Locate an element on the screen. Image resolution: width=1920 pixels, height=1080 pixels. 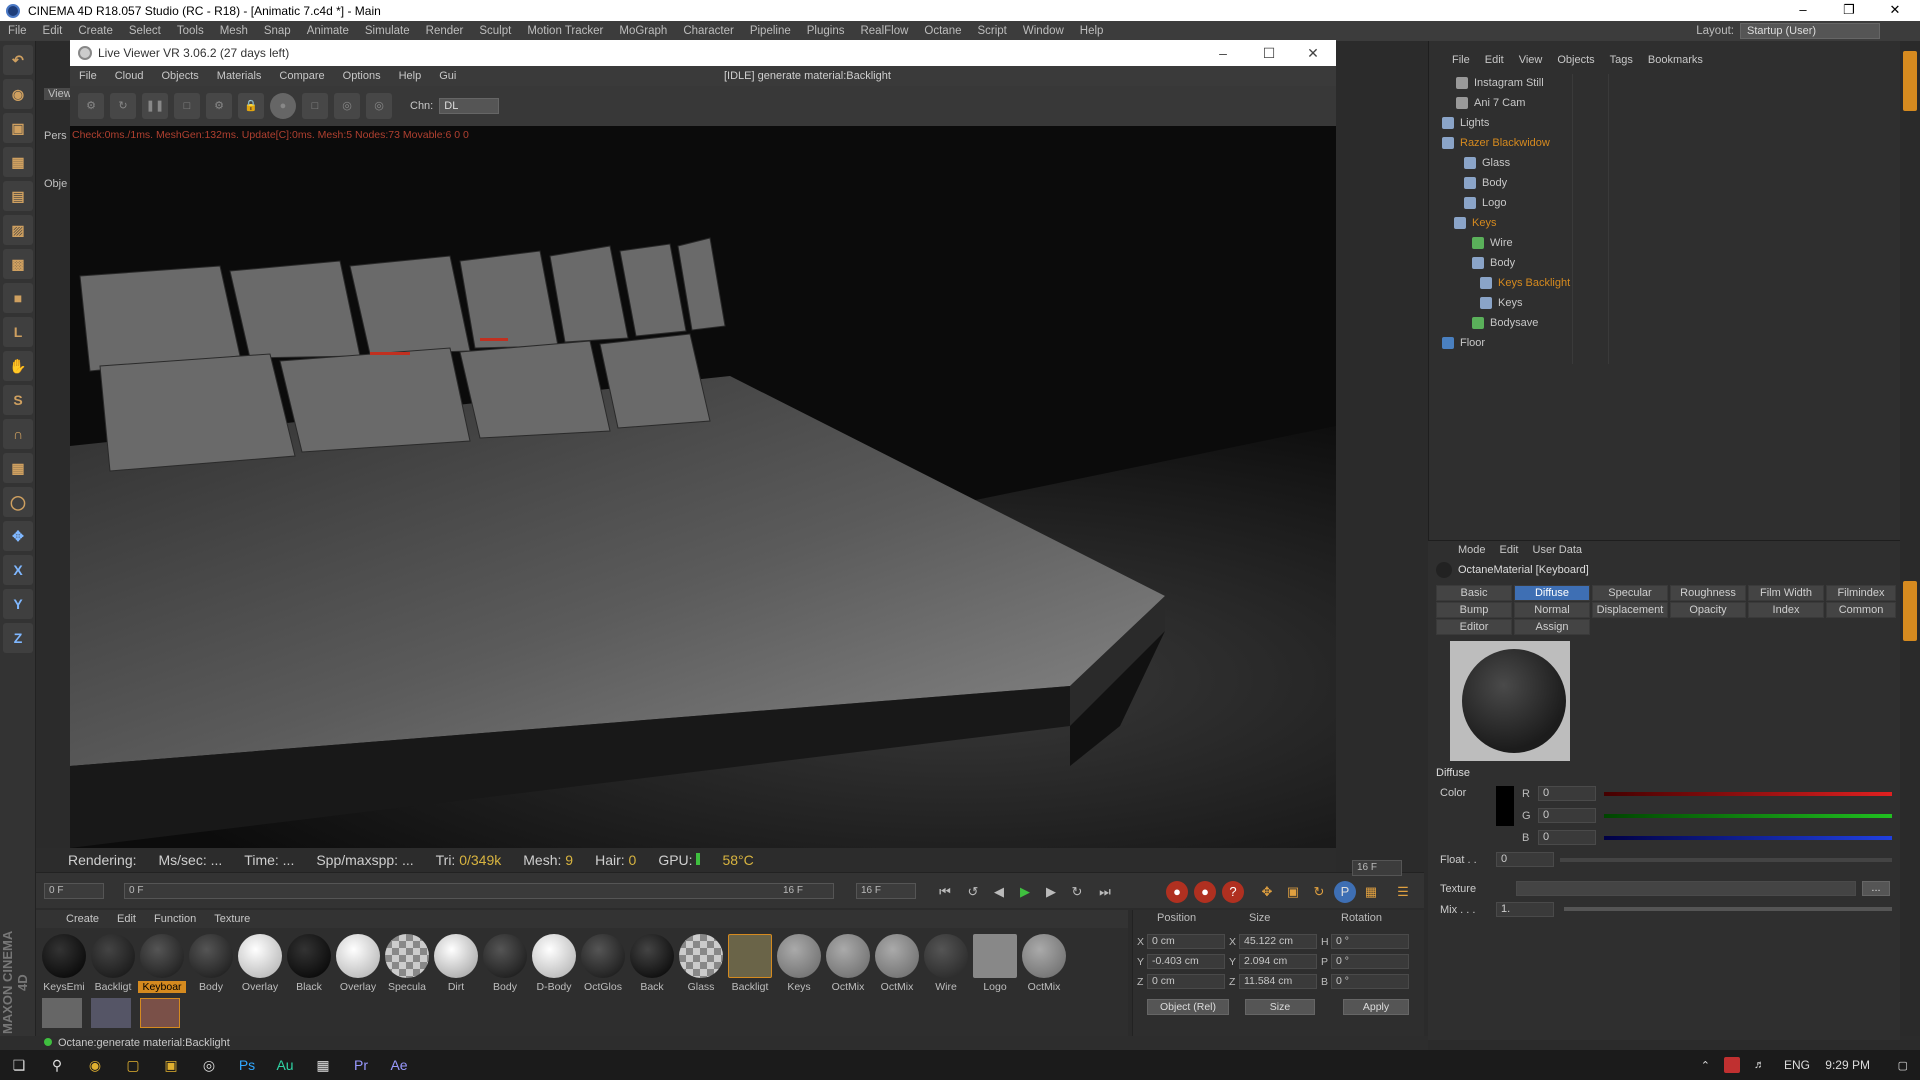
tab-displacement: Displacement is located at coordinates (1630, 610).